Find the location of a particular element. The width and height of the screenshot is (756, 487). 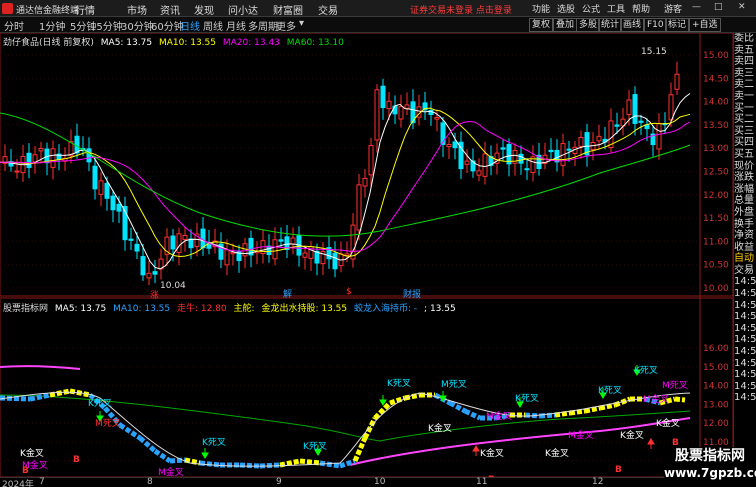

maximize-icon: □ is located at coordinates (718, 7).